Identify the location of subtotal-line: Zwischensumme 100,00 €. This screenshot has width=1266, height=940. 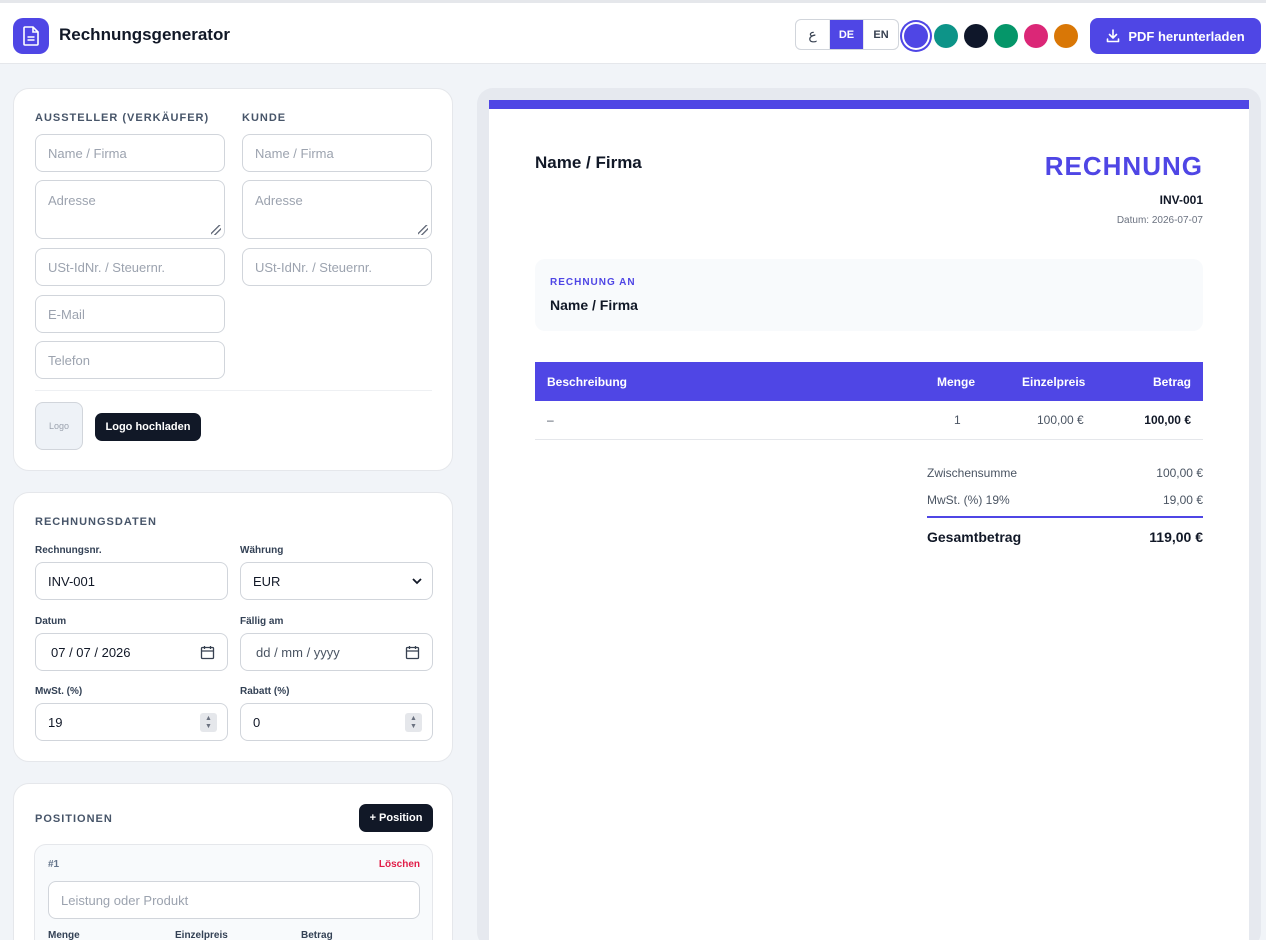
(1065, 473).